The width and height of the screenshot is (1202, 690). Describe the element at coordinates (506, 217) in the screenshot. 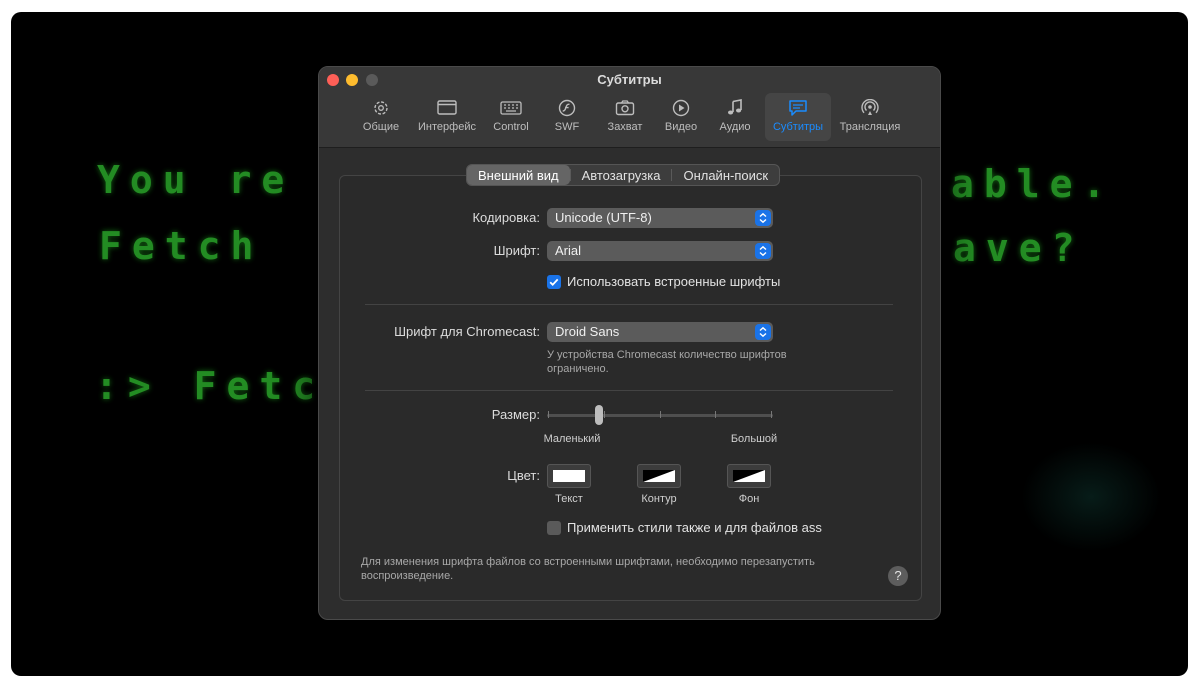

I see `encoding-label: Кодировка:` at that location.